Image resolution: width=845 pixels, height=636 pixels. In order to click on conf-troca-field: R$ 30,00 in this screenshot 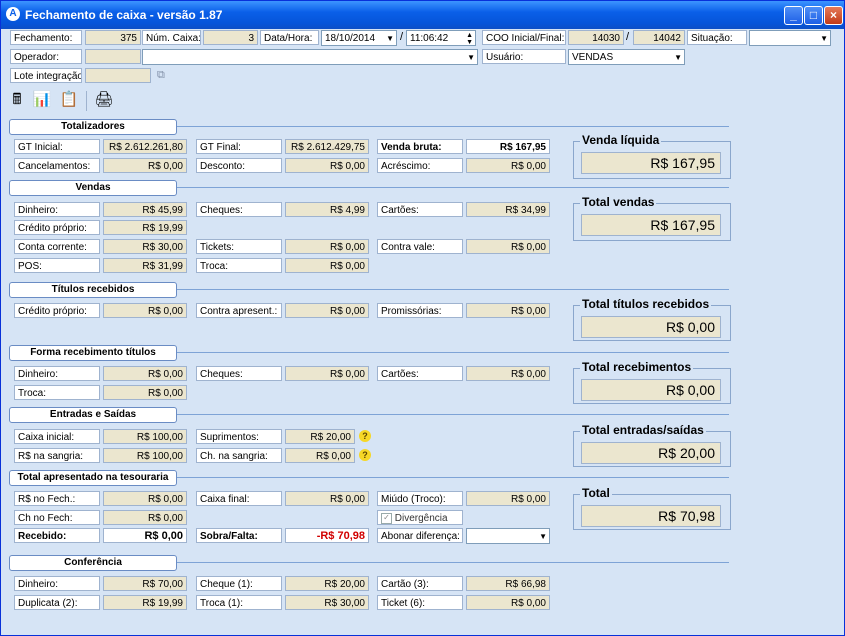, I will do `click(327, 602)`.